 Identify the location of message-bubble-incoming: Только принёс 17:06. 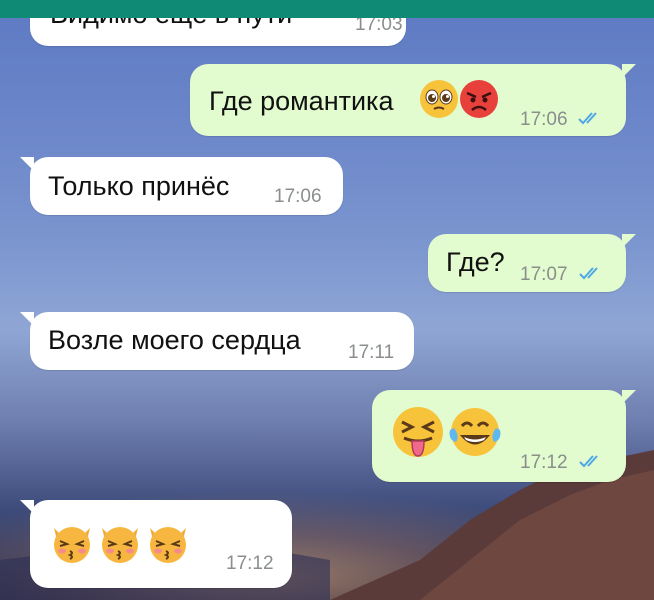
(181, 186).